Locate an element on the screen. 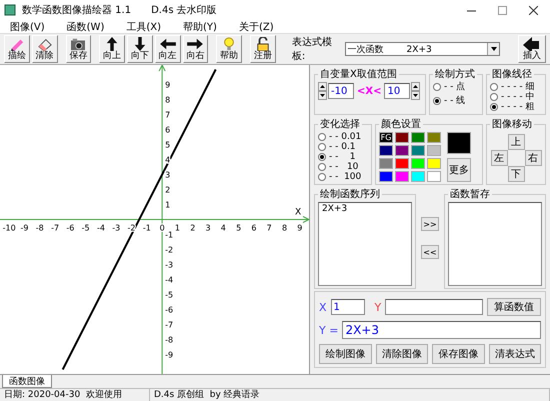  color-swatch: FG is located at coordinates (386, 137).